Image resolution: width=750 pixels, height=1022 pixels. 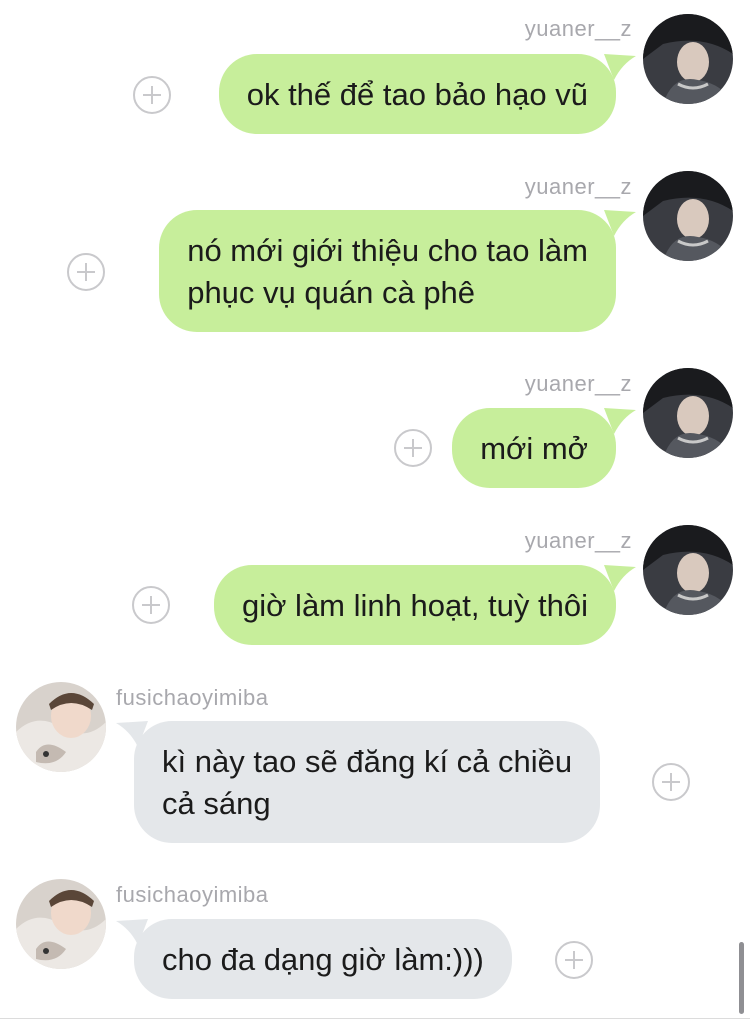 What do you see at coordinates (414, 605) in the screenshot?
I see `message-bubble-outgoing: giờ làm linh hoạt, tuỳ thôi` at bounding box center [414, 605].